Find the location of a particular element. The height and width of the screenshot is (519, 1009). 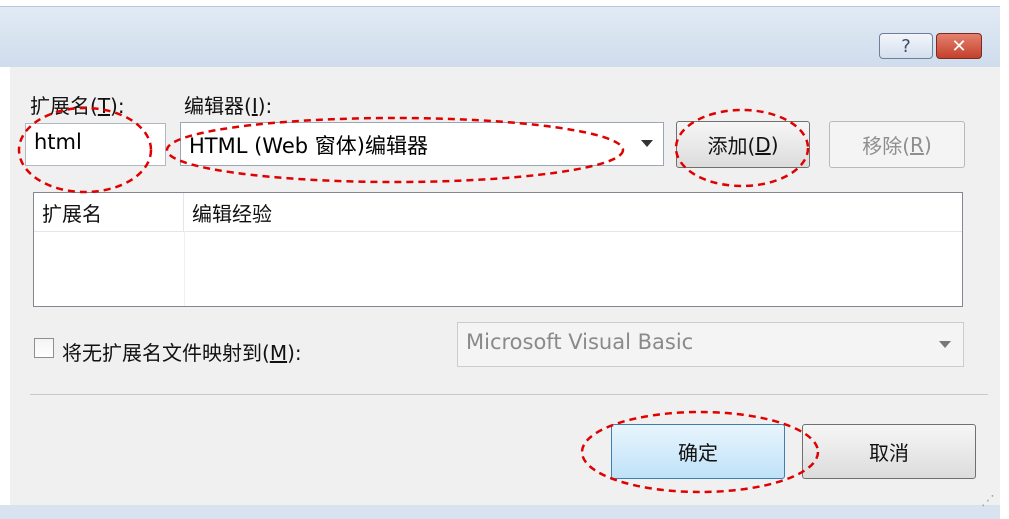

help-button: ? is located at coordinates (906, 46).